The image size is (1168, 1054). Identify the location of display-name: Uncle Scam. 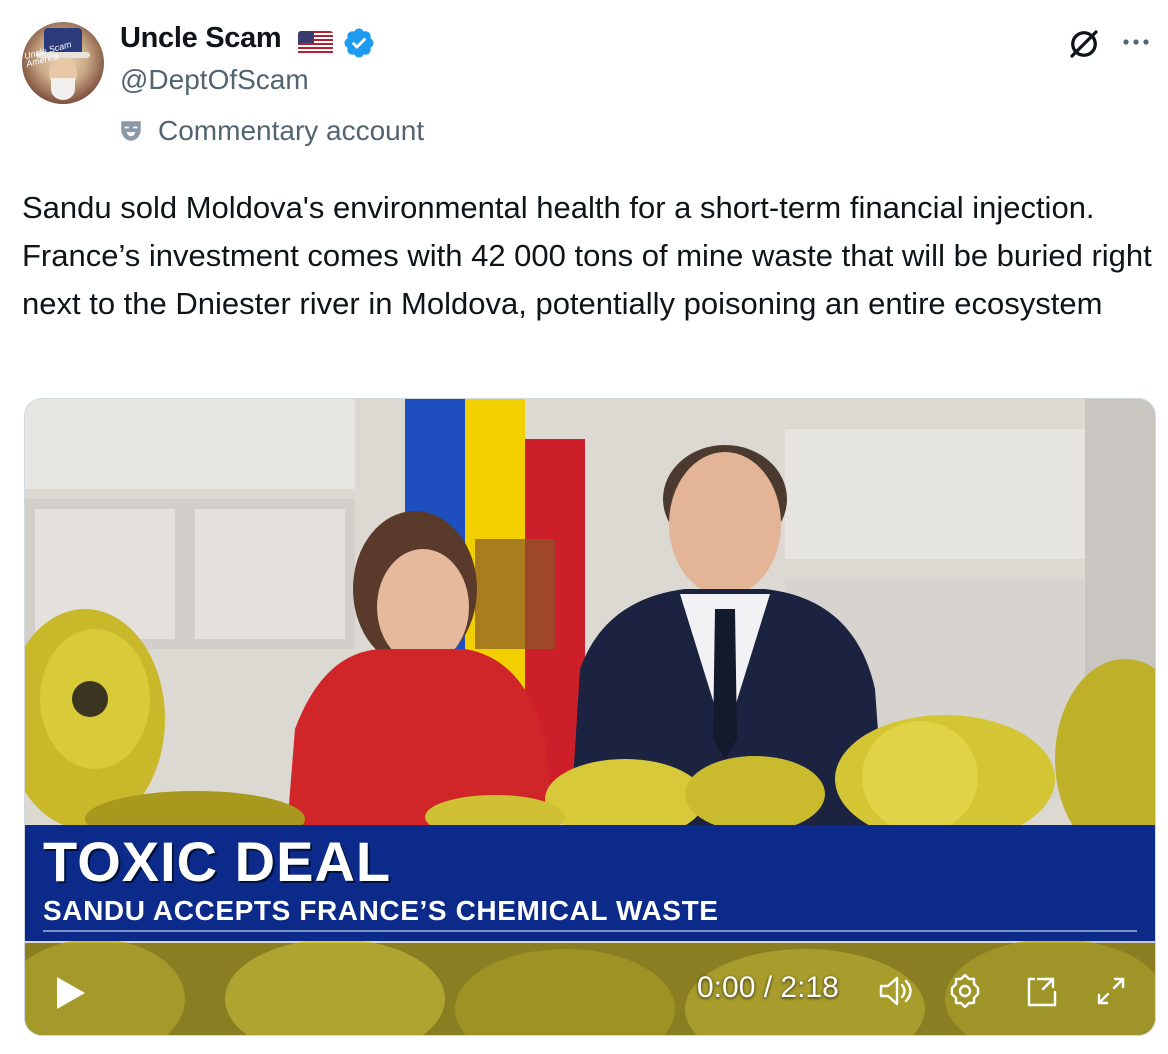
(201, 38).